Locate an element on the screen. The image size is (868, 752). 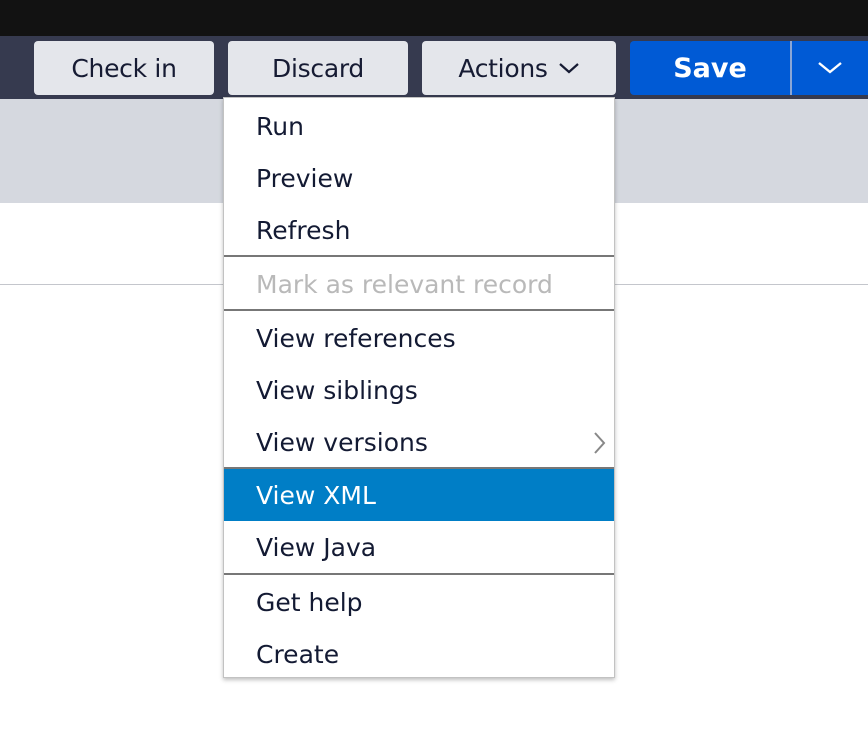
actions-label: Actions is located at coordinates (503, 68).